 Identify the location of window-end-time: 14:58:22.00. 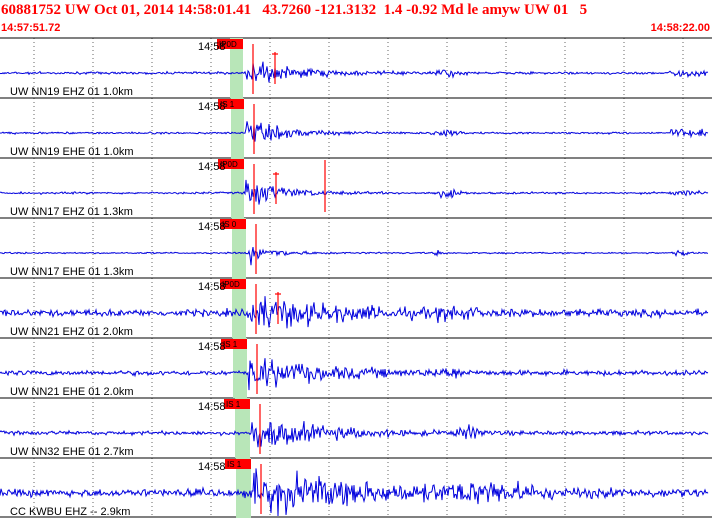
(680, 28).